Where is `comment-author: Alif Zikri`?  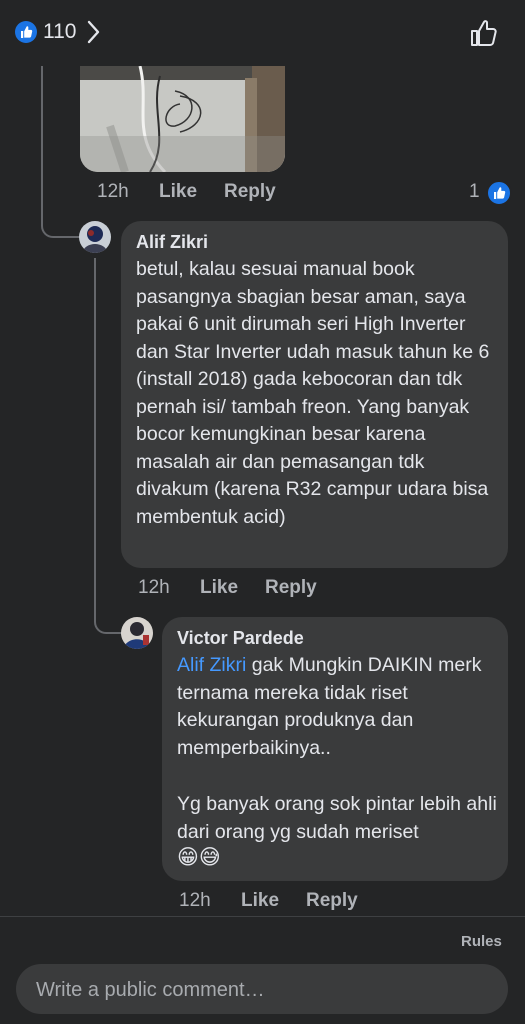
comment-author: Alif Zikri is located at coordinates (172, 242).